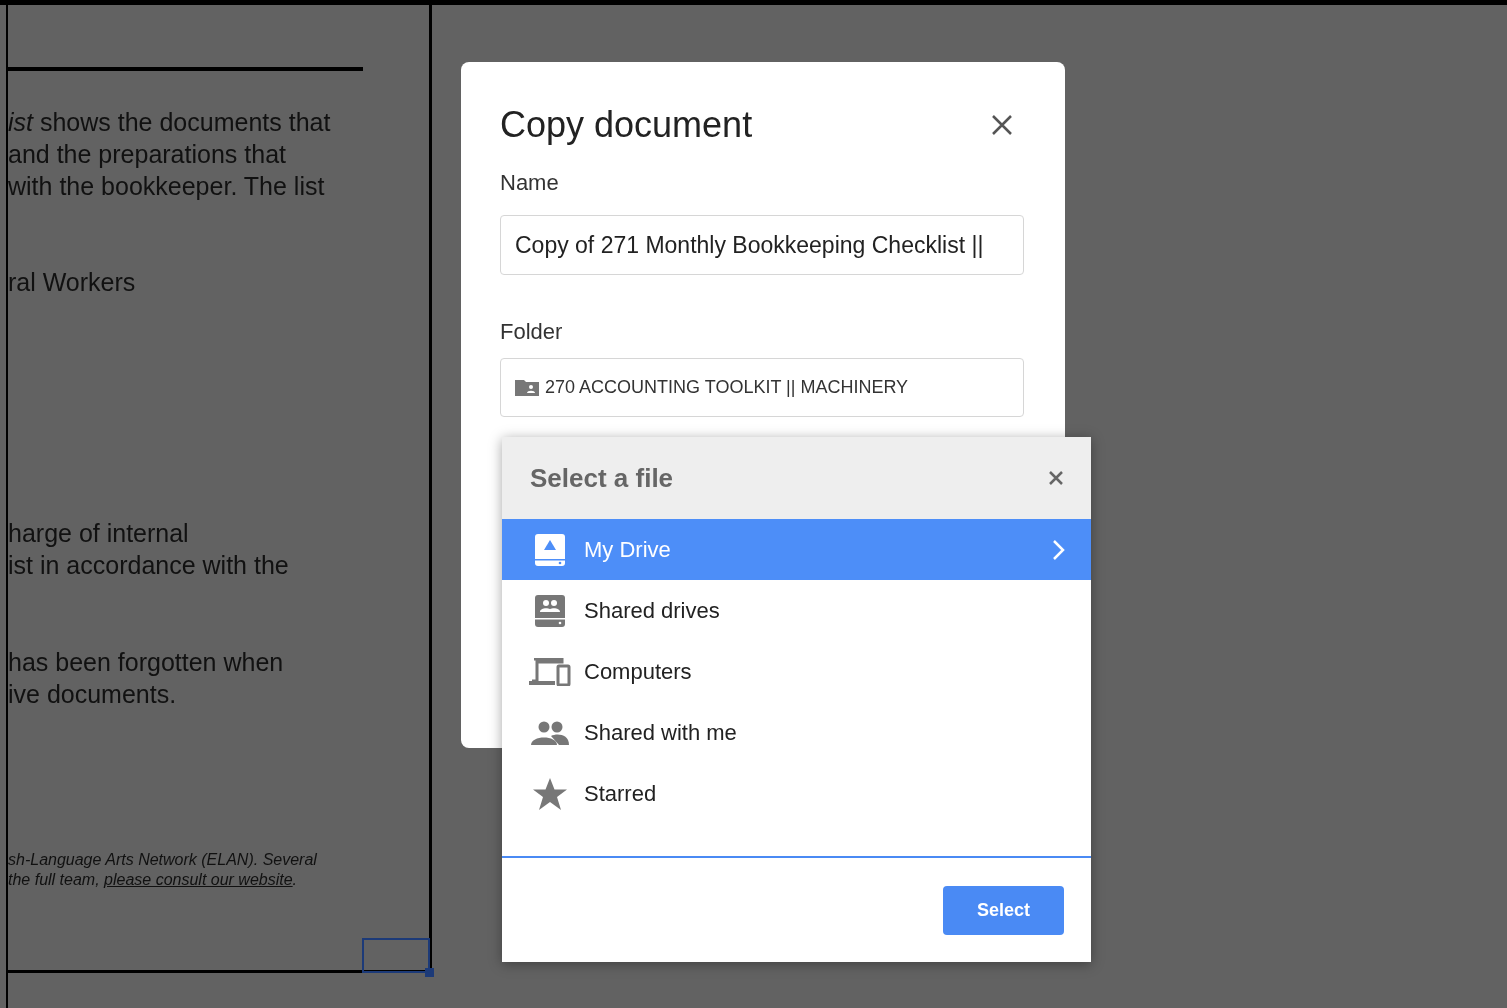 This screenshot has height=1008, width=1507. I want to click on selection-frame, so click(396, 955).